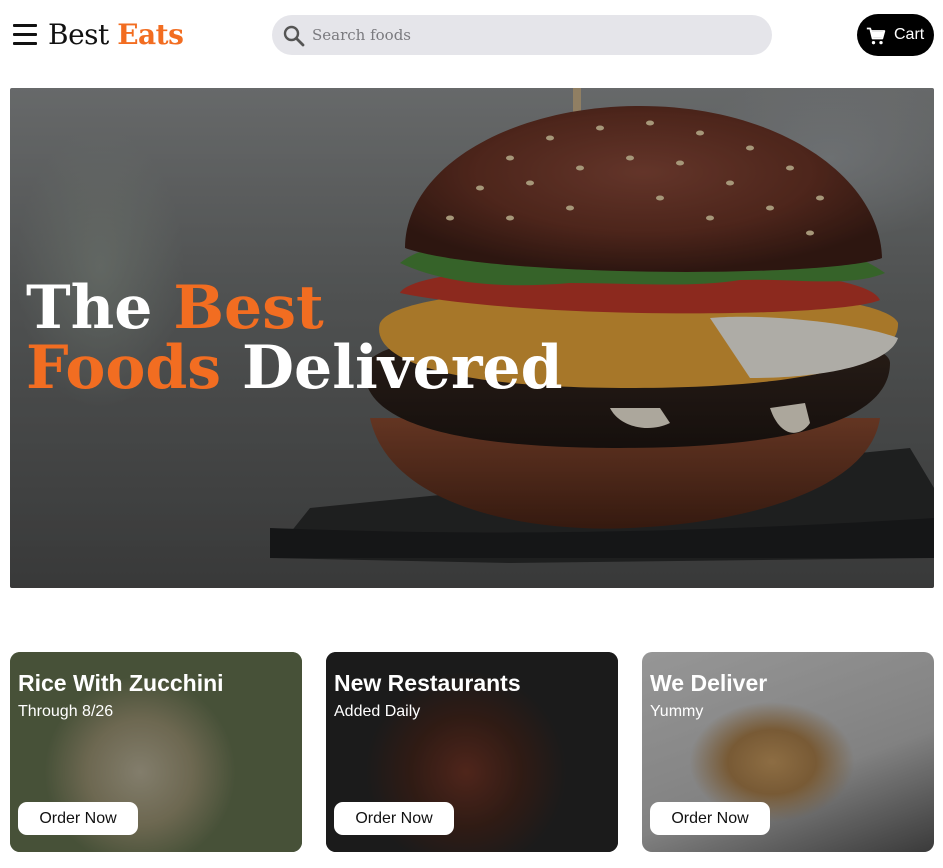  I want to click on card-subtitle: Added Daily, so click(377, 711).